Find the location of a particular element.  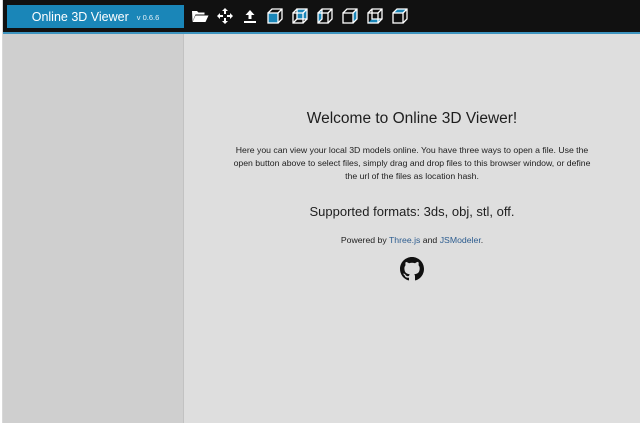

welcome-title: Welcome to Online 3D Viewer! is located at coordinates (412, 118).